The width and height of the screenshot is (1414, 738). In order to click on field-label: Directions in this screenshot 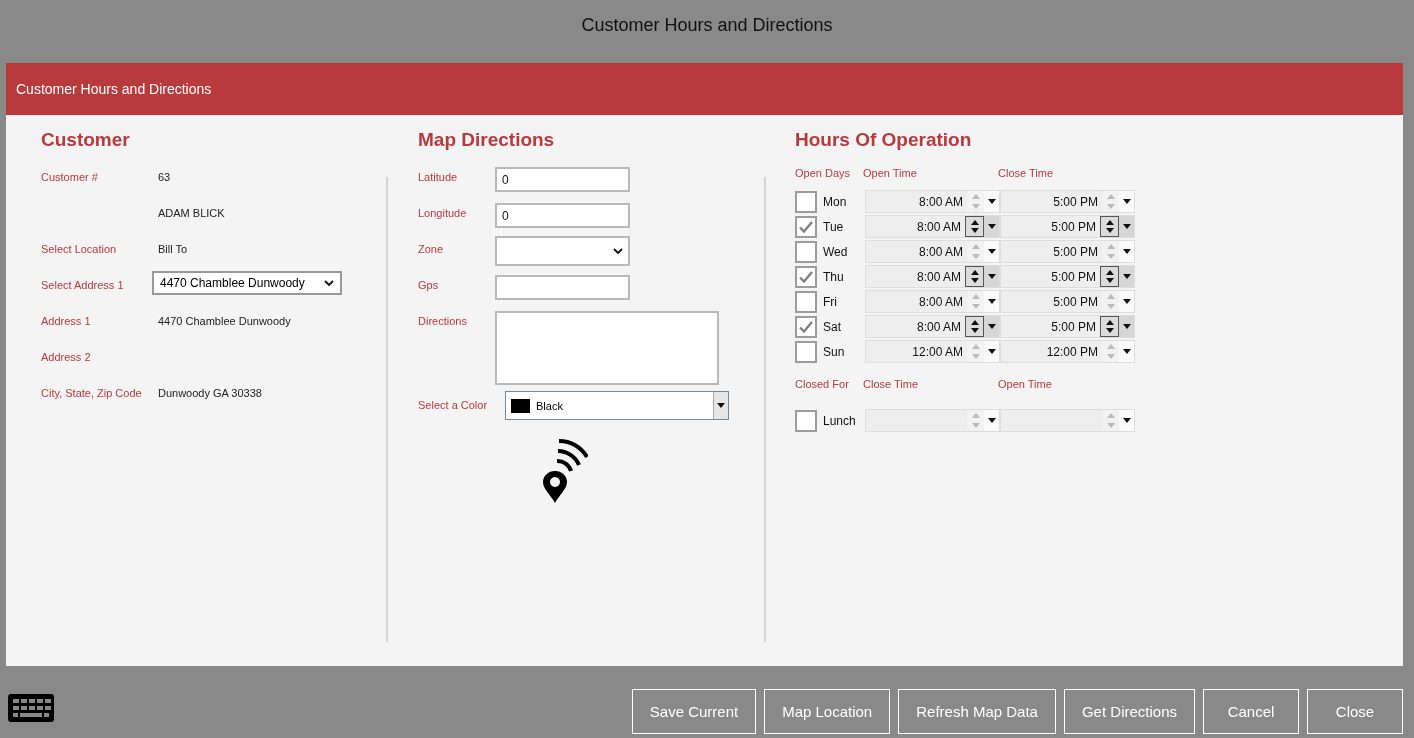, I will do `click(442, 321)`.